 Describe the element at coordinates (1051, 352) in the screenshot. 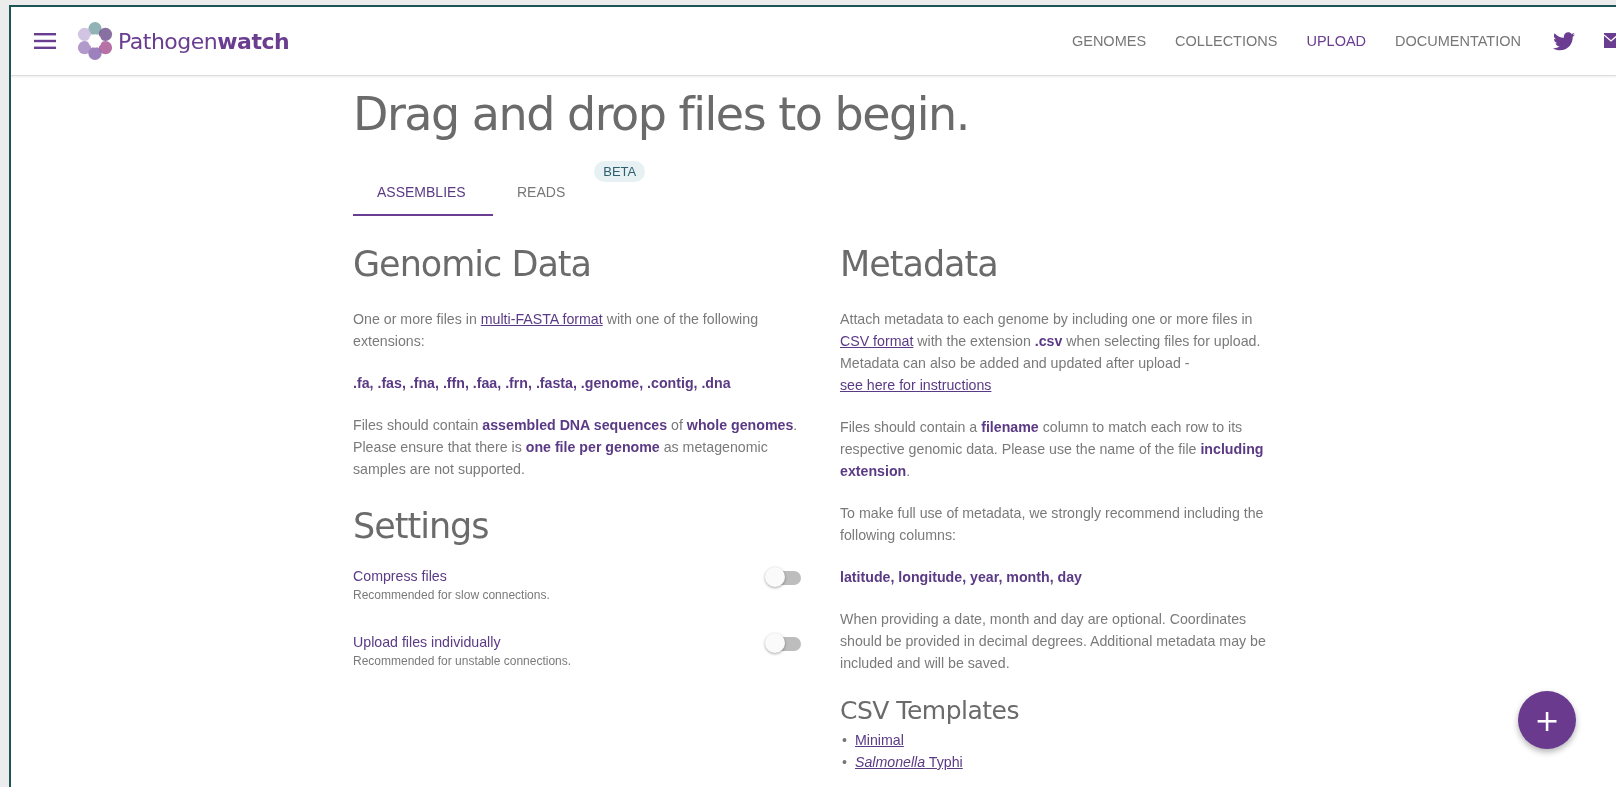

I see `paragraph: Attach metadata to each genome by including one or more files in CSV format with the extension .csv when selecting files for upload. Metadata can also be added and updated after upload - see here for instructions` at that location.